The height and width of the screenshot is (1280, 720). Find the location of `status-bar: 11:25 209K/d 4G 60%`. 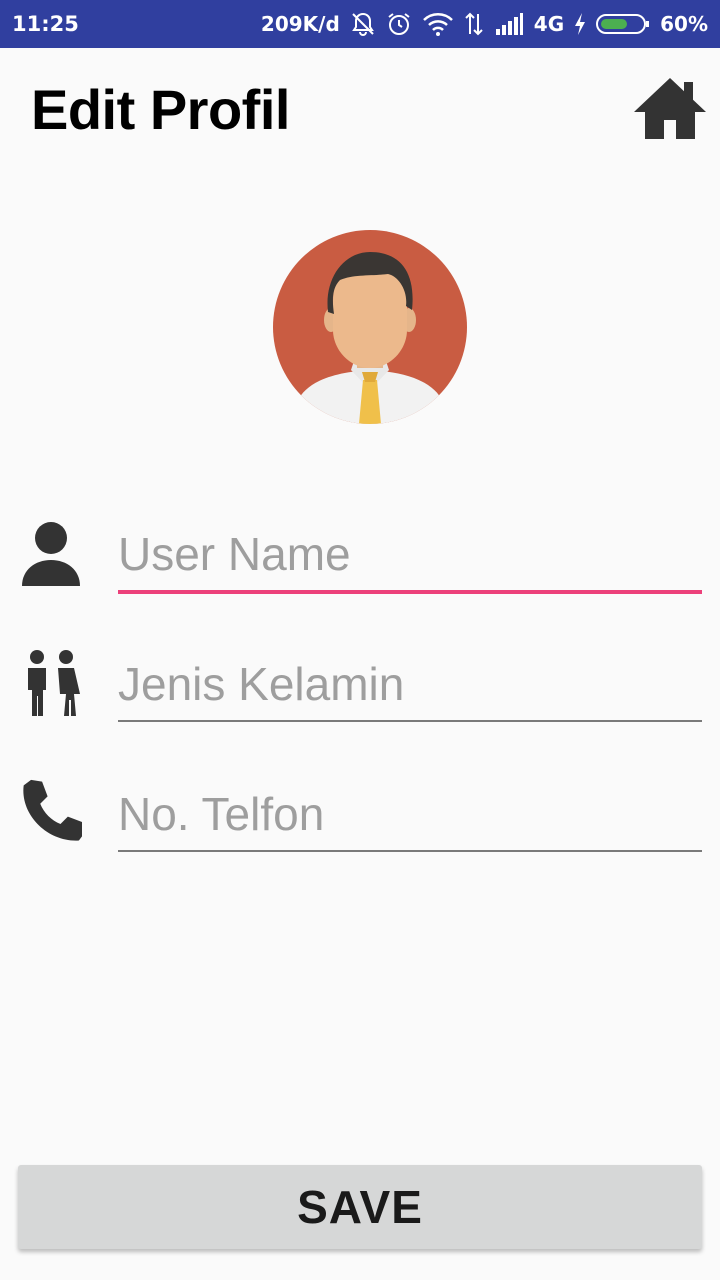

status-bar: 11:25 209K/d 4G 60% is located at coordinates (360, 24).